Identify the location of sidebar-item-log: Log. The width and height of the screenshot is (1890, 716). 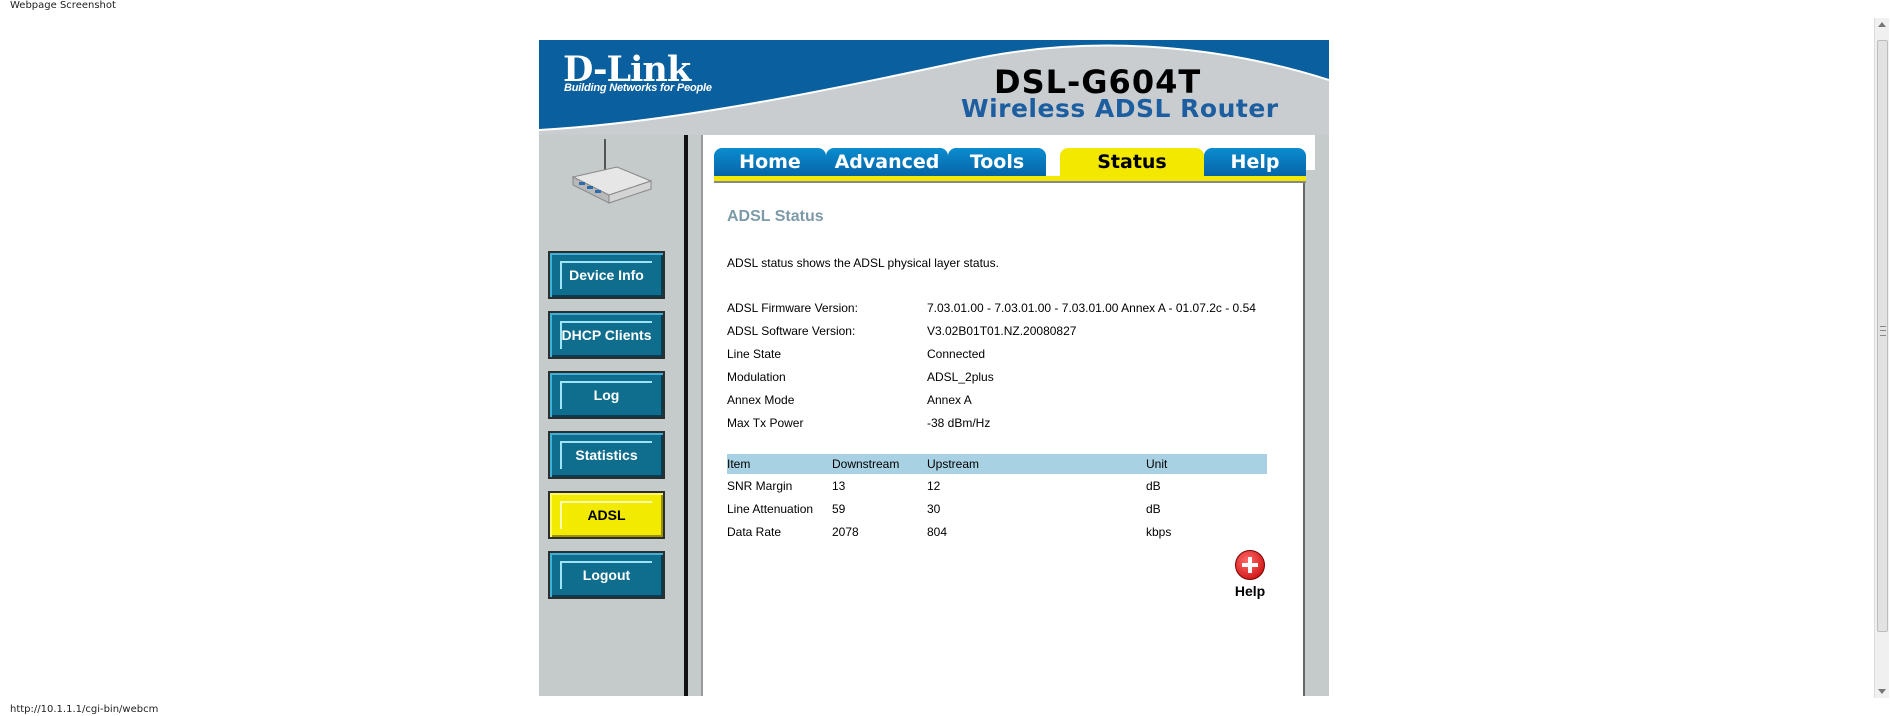
(606, 395).